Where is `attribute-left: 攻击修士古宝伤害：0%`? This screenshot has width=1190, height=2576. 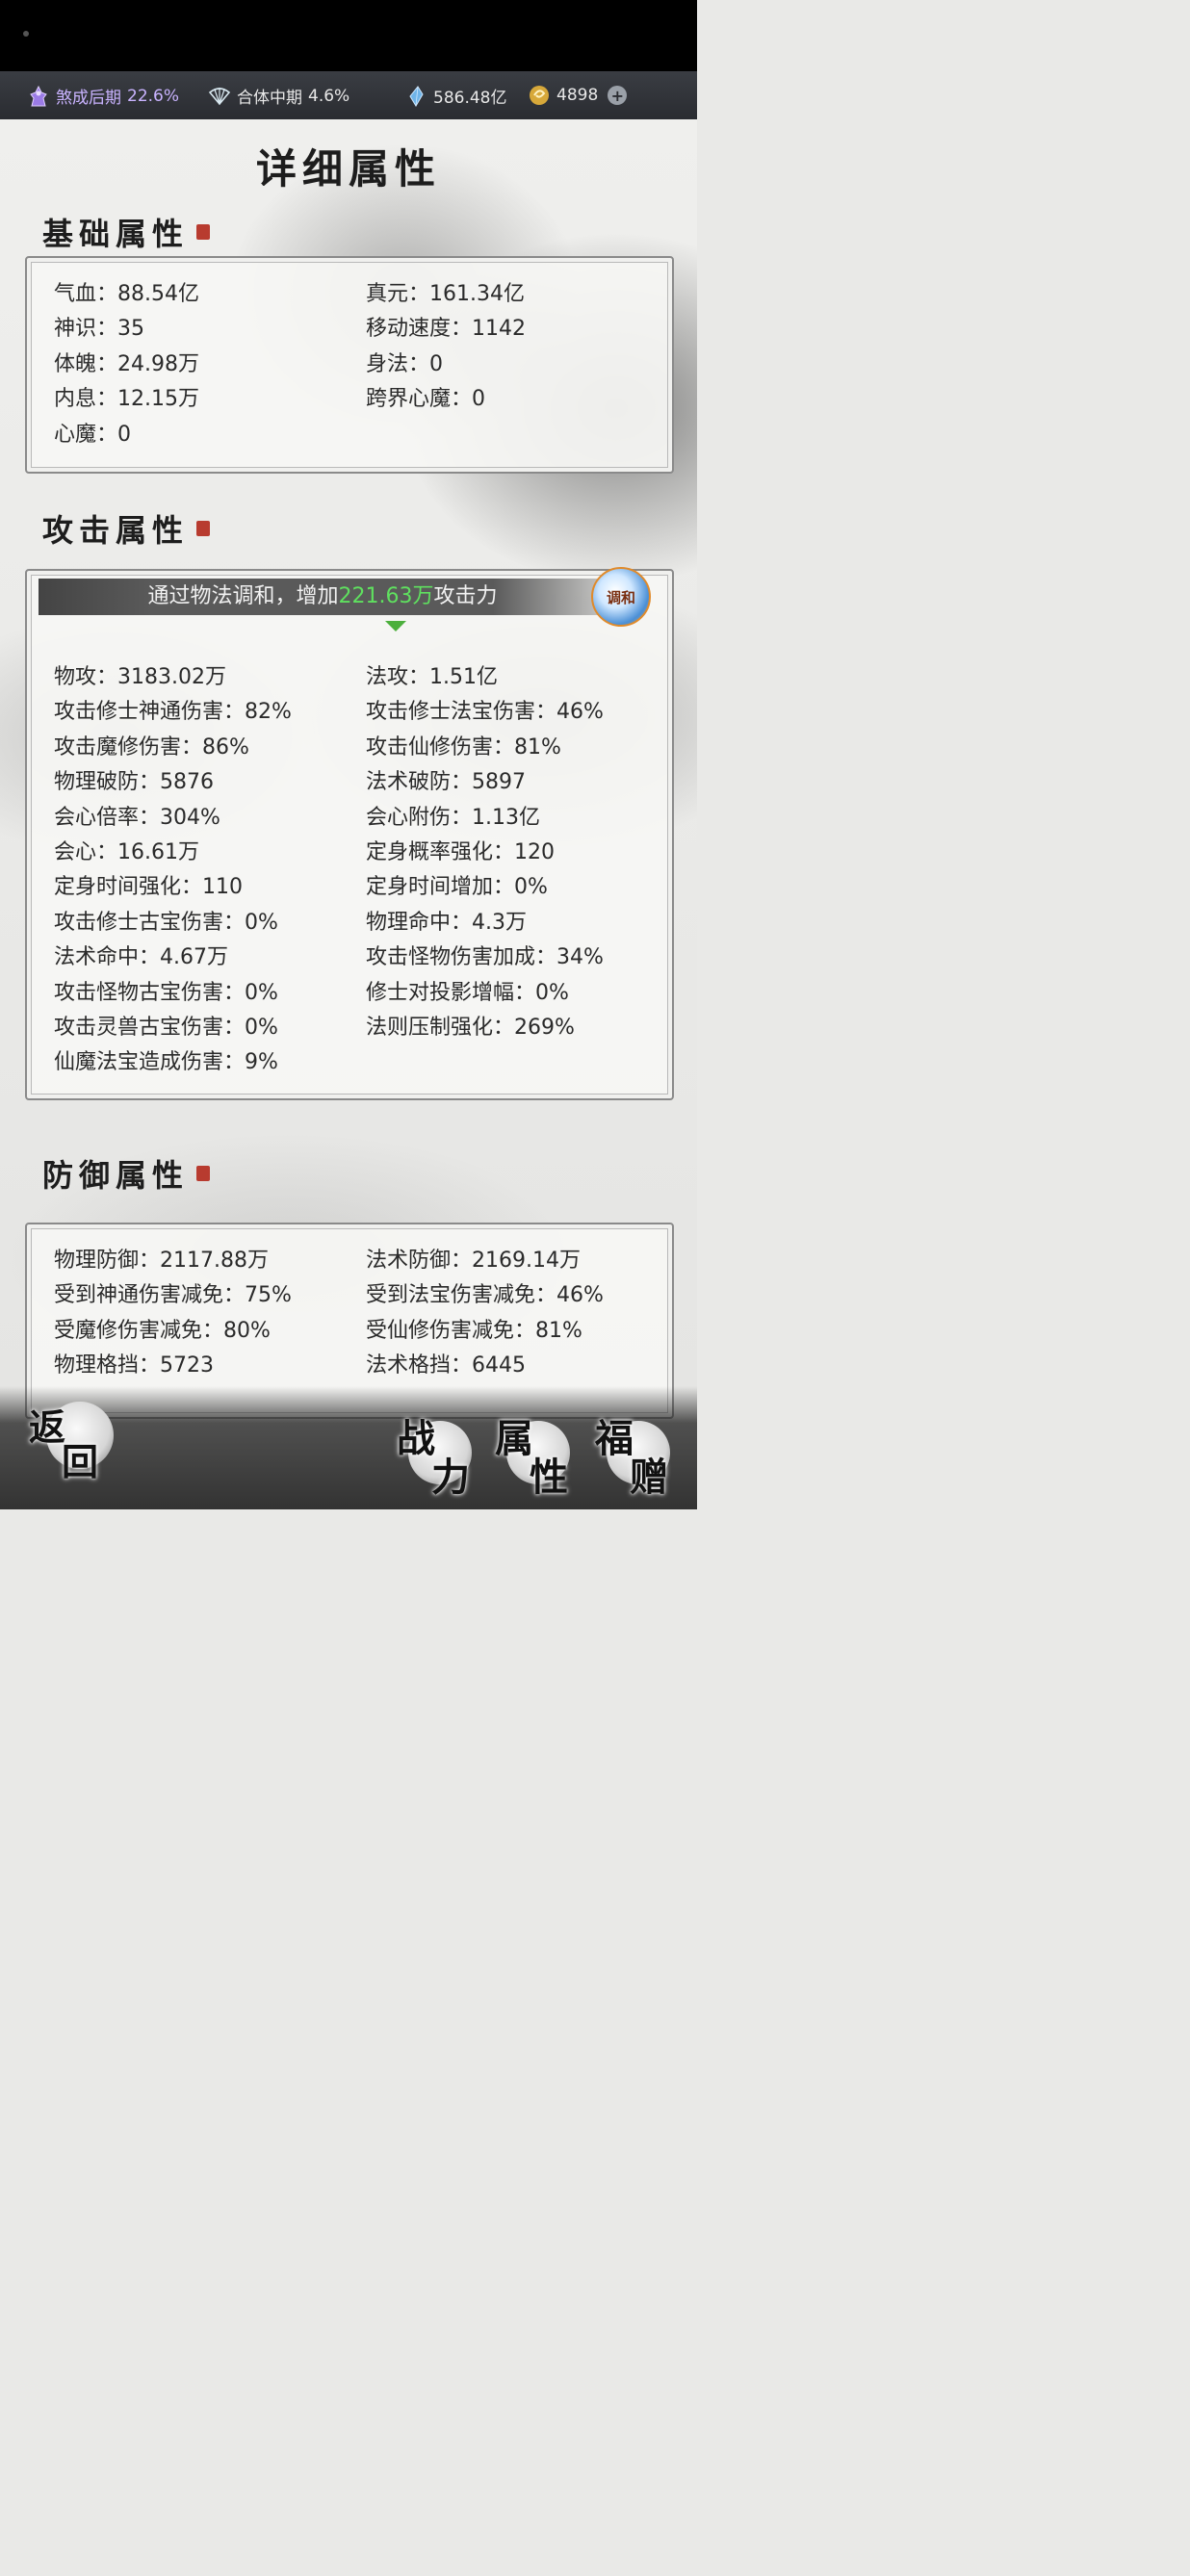
attribute-left: 攻击修士古宝伤害：0% is located at coordinates (166, 923).